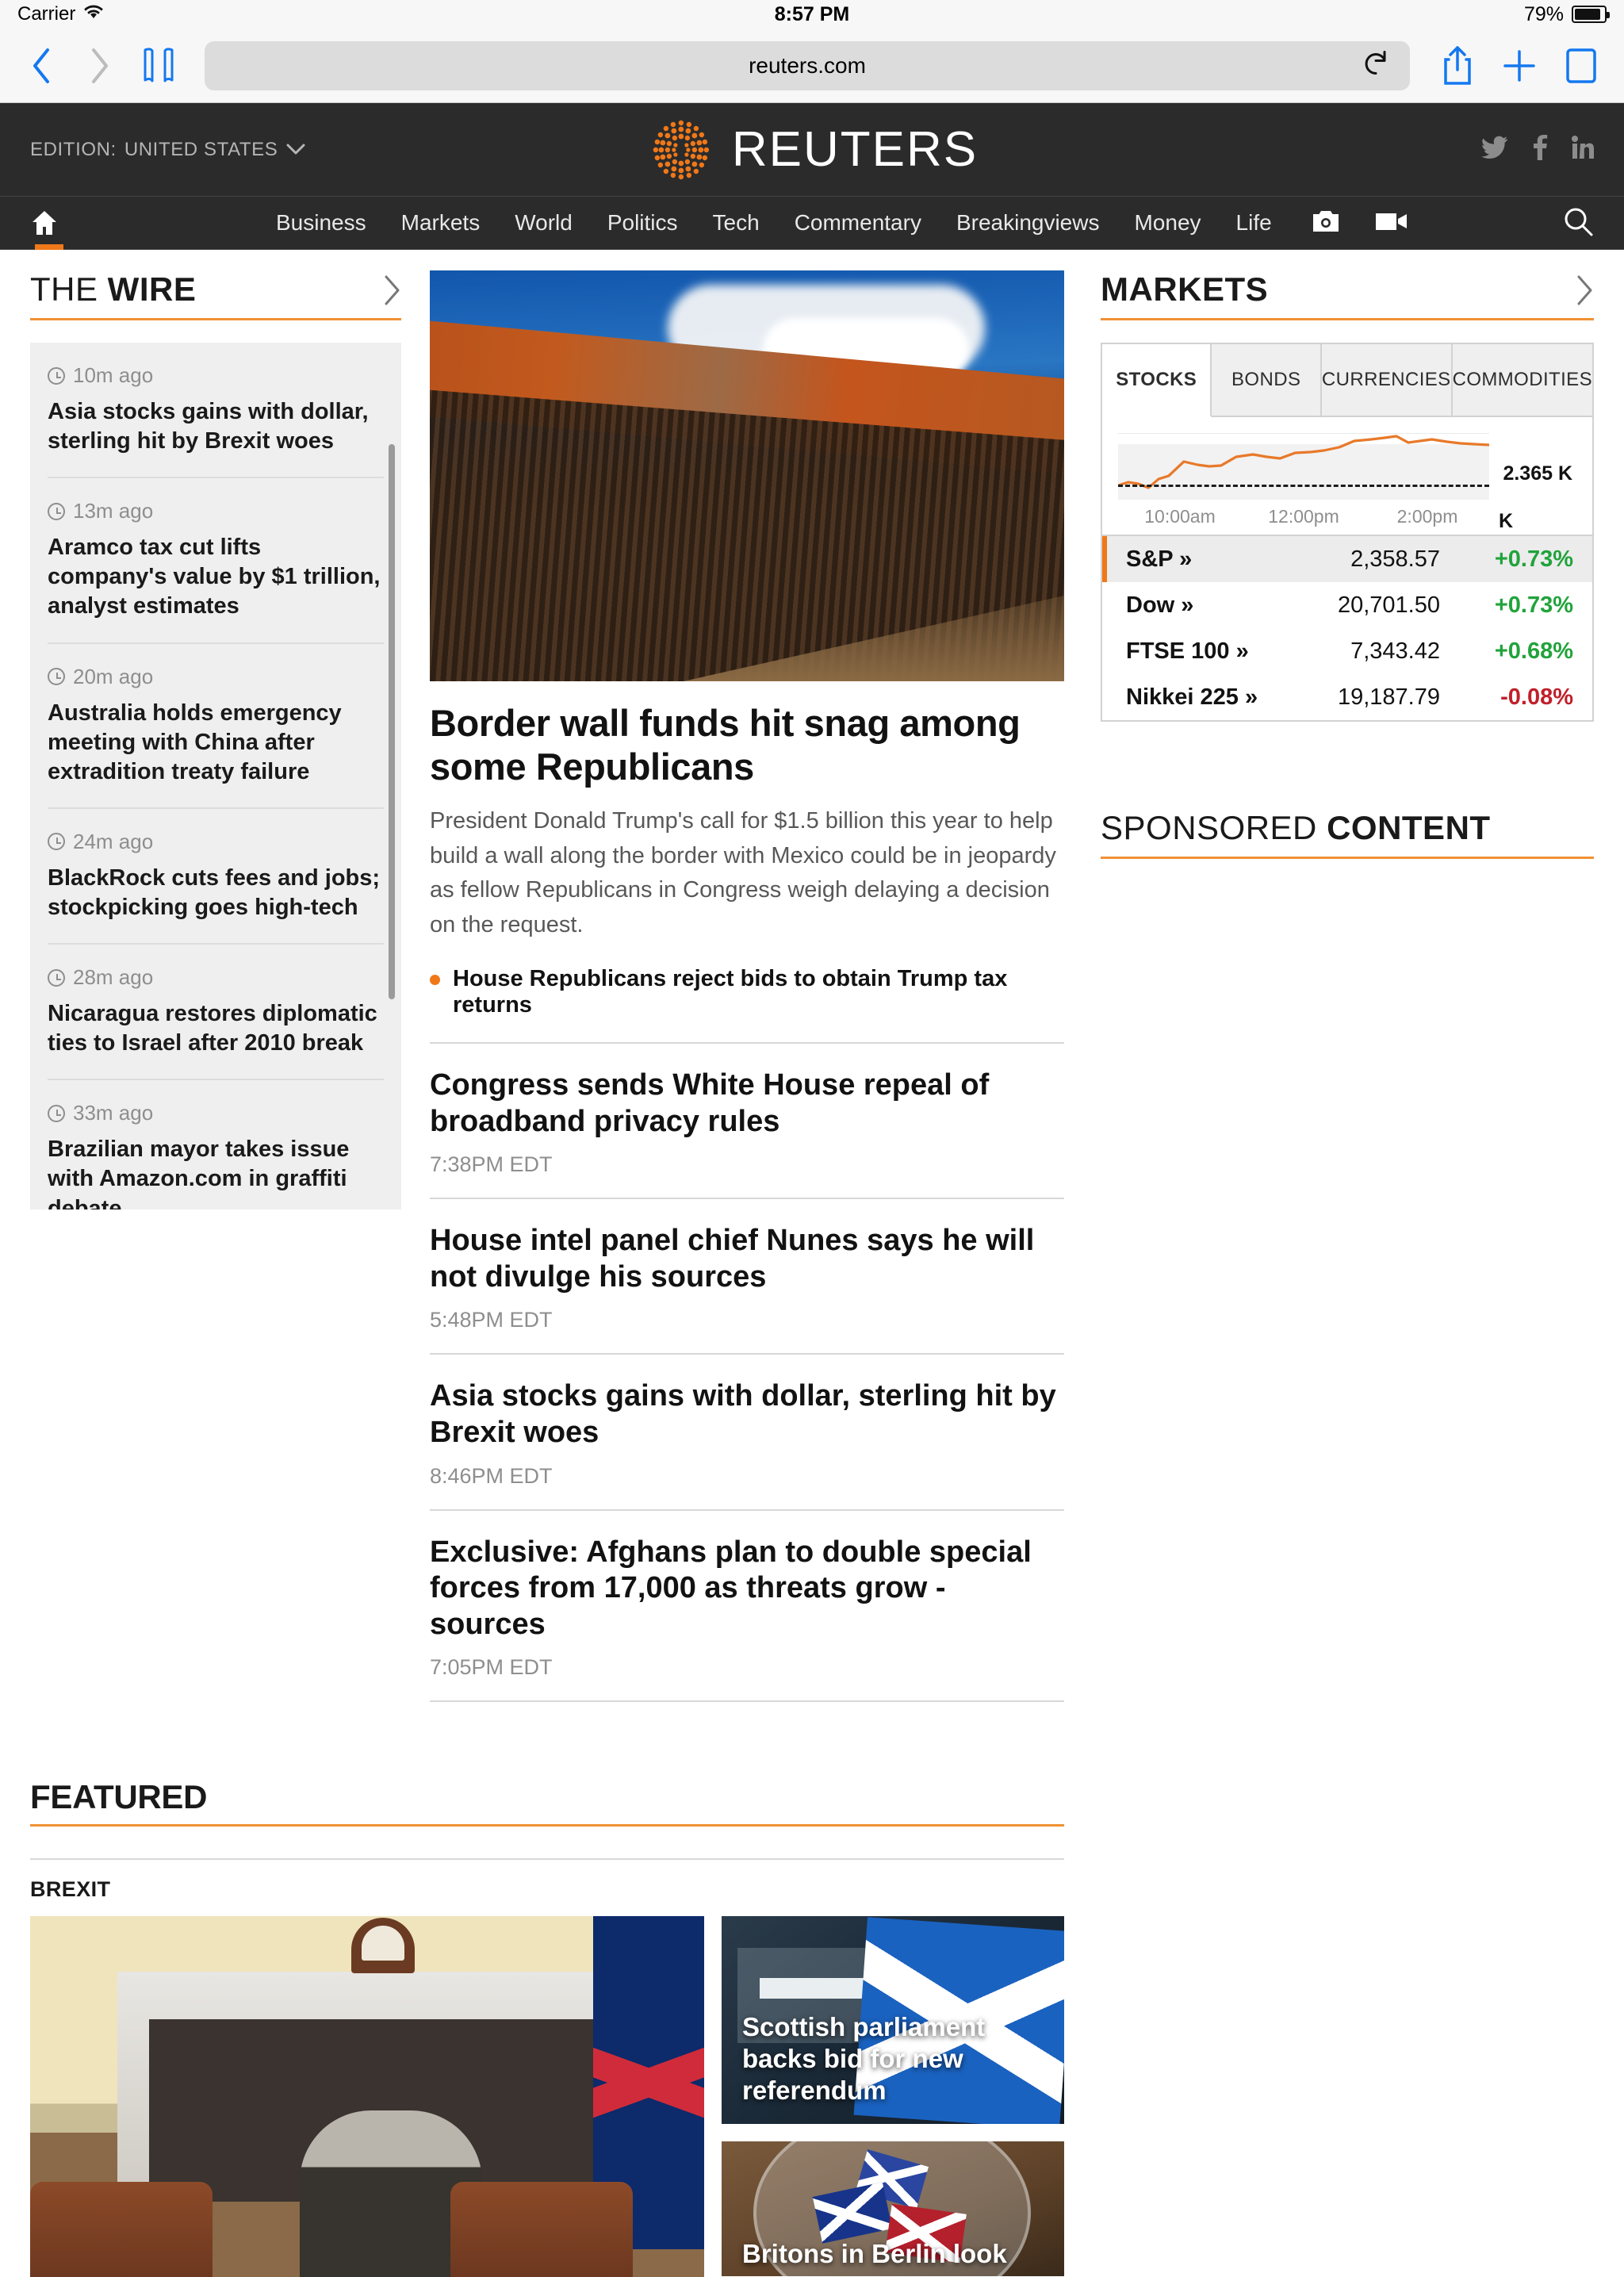  I want to click on wire-item-time-wrap: 33m ago, so click(216, 1113).